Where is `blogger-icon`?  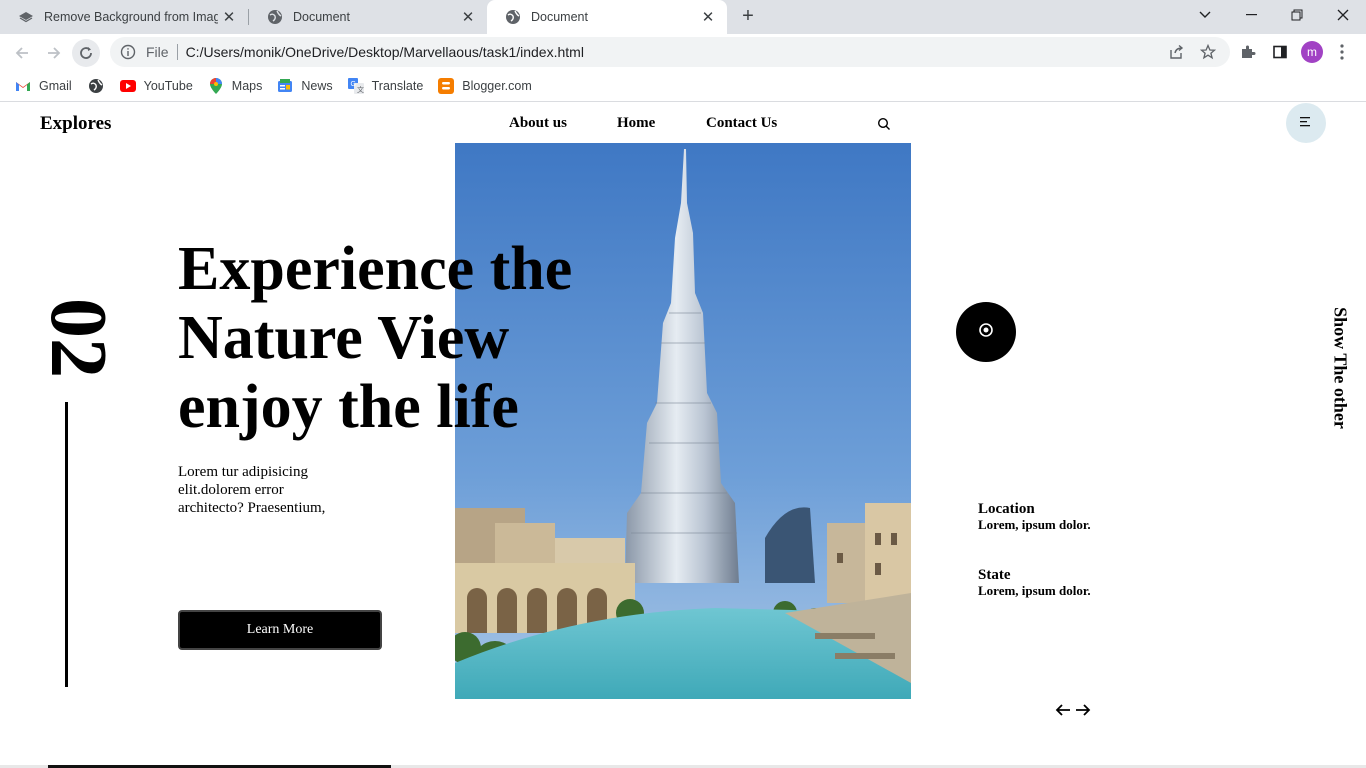 blogger-icon is located at coordinates (446, 86).